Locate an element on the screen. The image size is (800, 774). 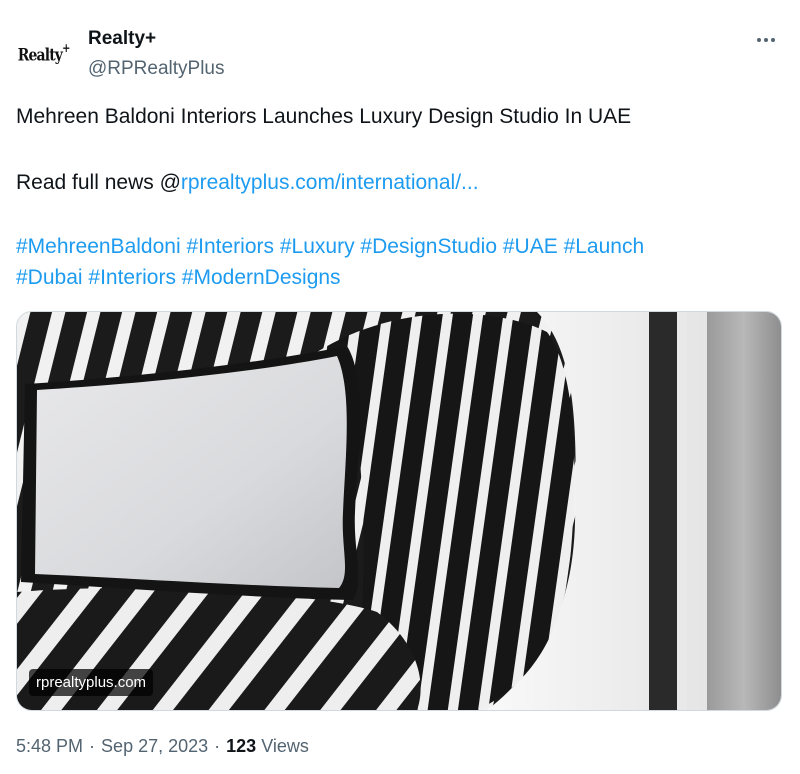
avatar: Realty+ is located at coordinates (44, 54).